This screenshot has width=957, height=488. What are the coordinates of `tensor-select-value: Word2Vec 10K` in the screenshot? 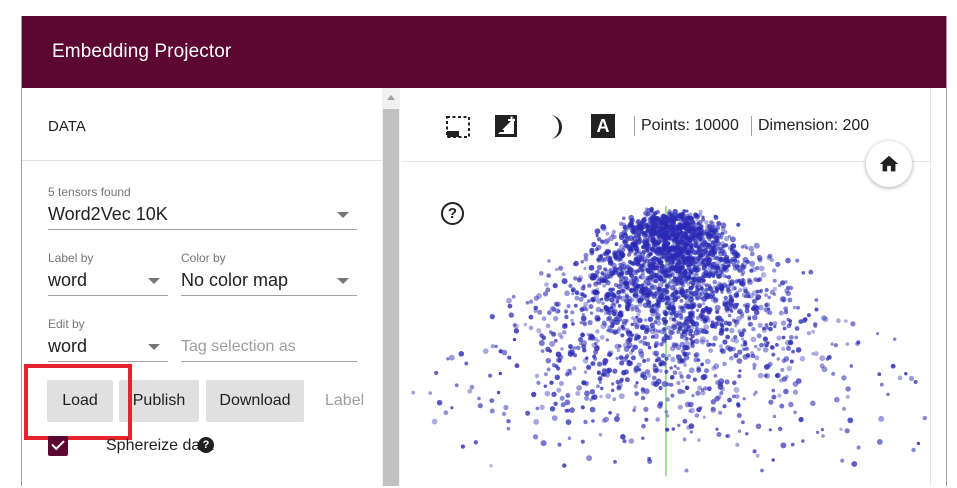 It's located at (108, 214).